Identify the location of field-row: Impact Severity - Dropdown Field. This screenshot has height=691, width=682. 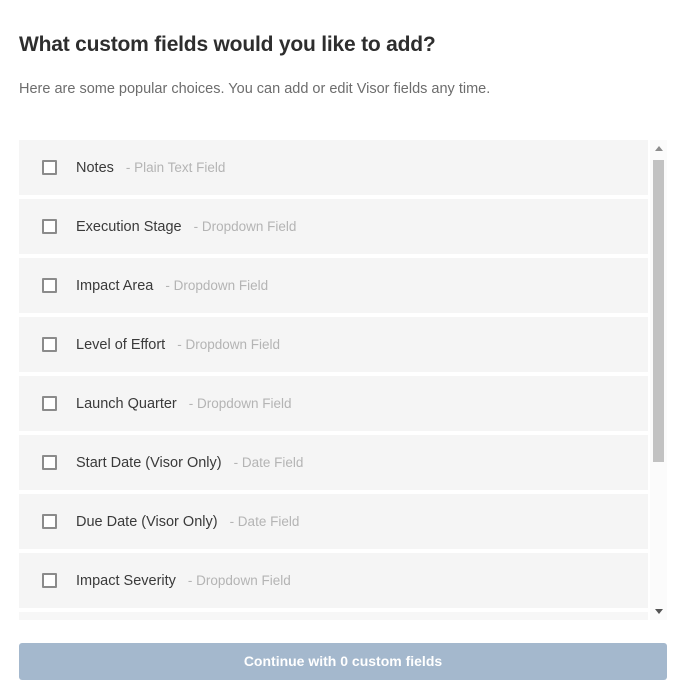
(333, 580).